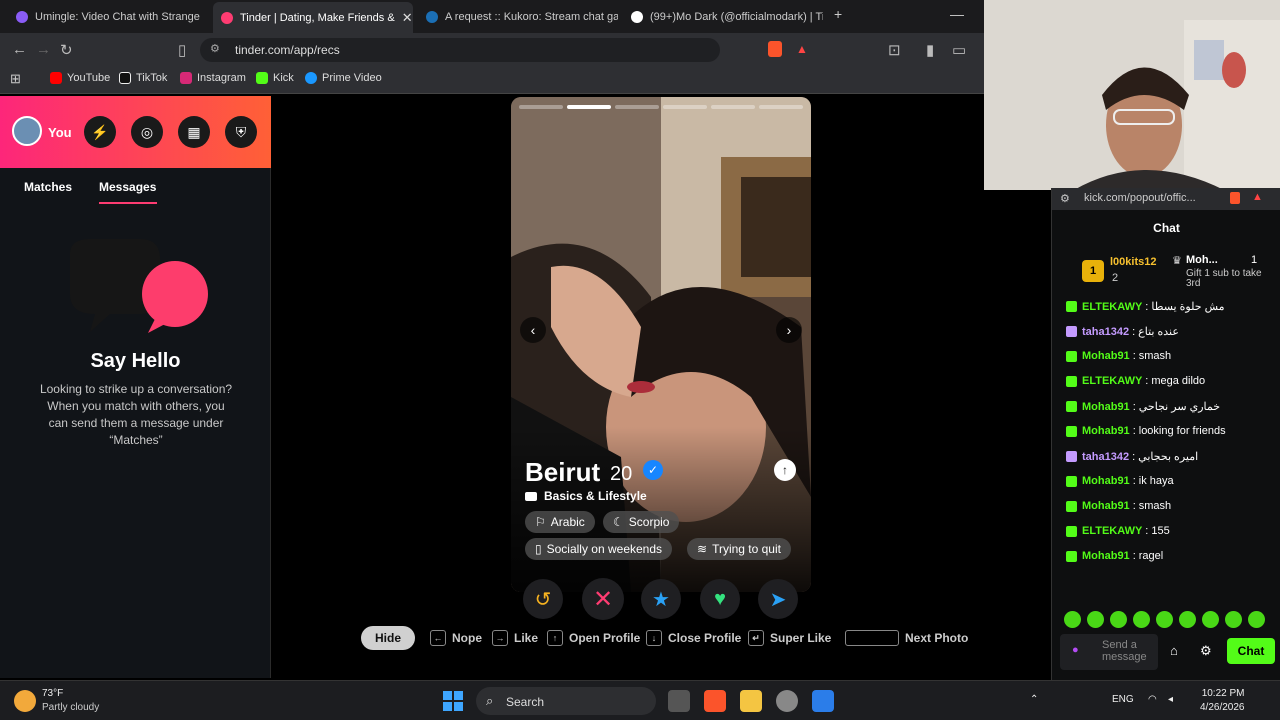 The height and width of the screenshot is (720, 1280). What do you see at coordinates (566, 701) in the screenshot?
I see `taskbar-search: ⌕ Search` at bounding box center [566, 701].